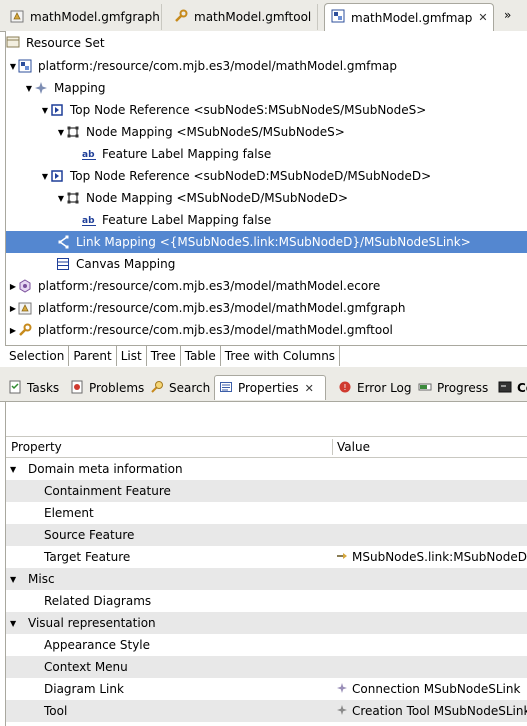 The image size is (527, 726). I want to click on page-tab-selection: Selection, so click(37, 356).